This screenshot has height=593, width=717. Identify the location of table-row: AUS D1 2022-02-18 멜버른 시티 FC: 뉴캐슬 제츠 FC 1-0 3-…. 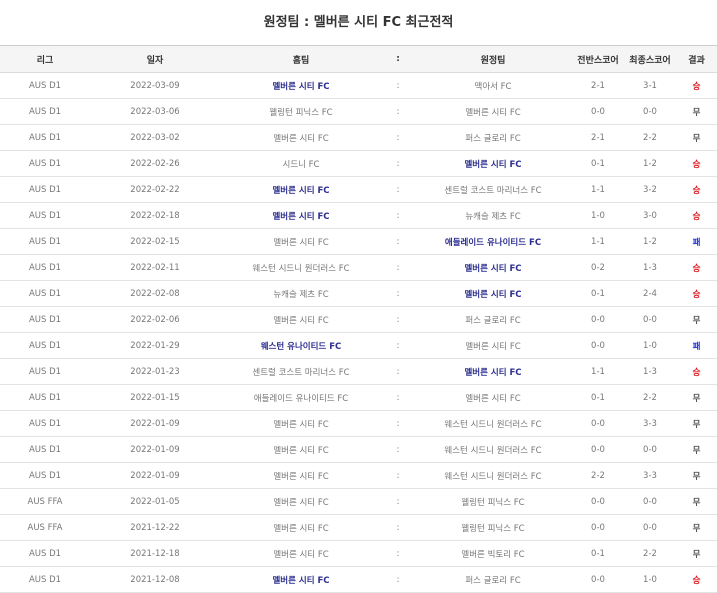
(358, 215).